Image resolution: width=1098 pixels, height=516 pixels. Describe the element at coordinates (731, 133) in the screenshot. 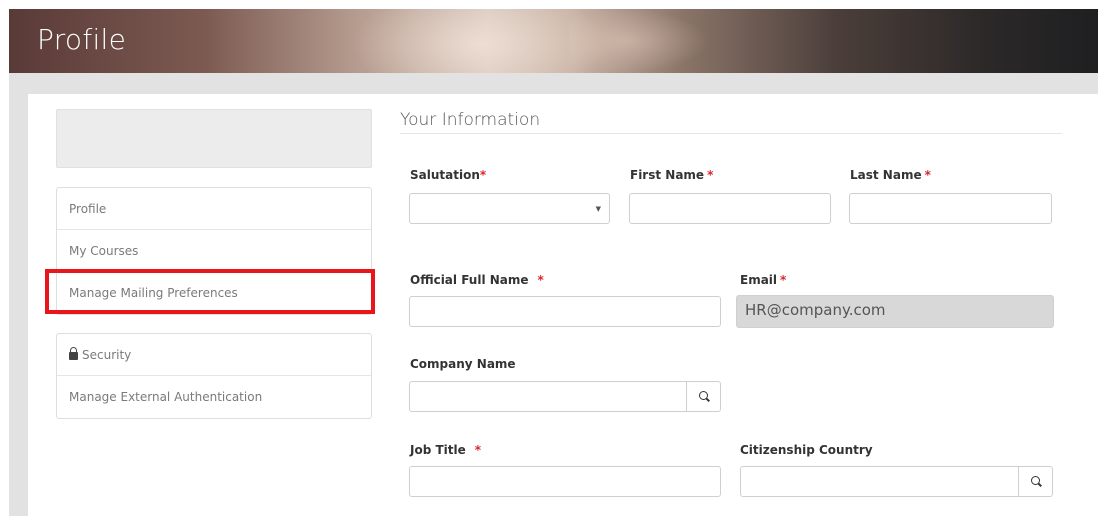

I see `section-divider` at that location.